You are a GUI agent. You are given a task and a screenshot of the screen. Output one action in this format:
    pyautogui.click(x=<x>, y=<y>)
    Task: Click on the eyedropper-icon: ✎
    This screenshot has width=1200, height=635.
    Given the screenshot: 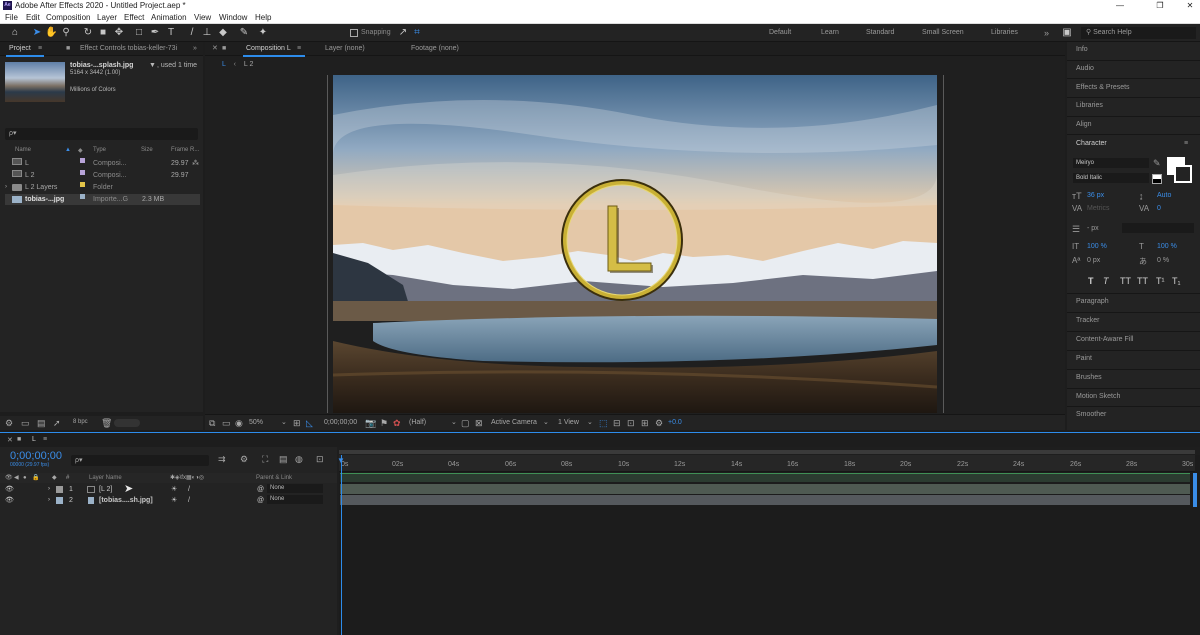 What is the action you would take?
    pyautogui.click(x=1157, y=163)
    